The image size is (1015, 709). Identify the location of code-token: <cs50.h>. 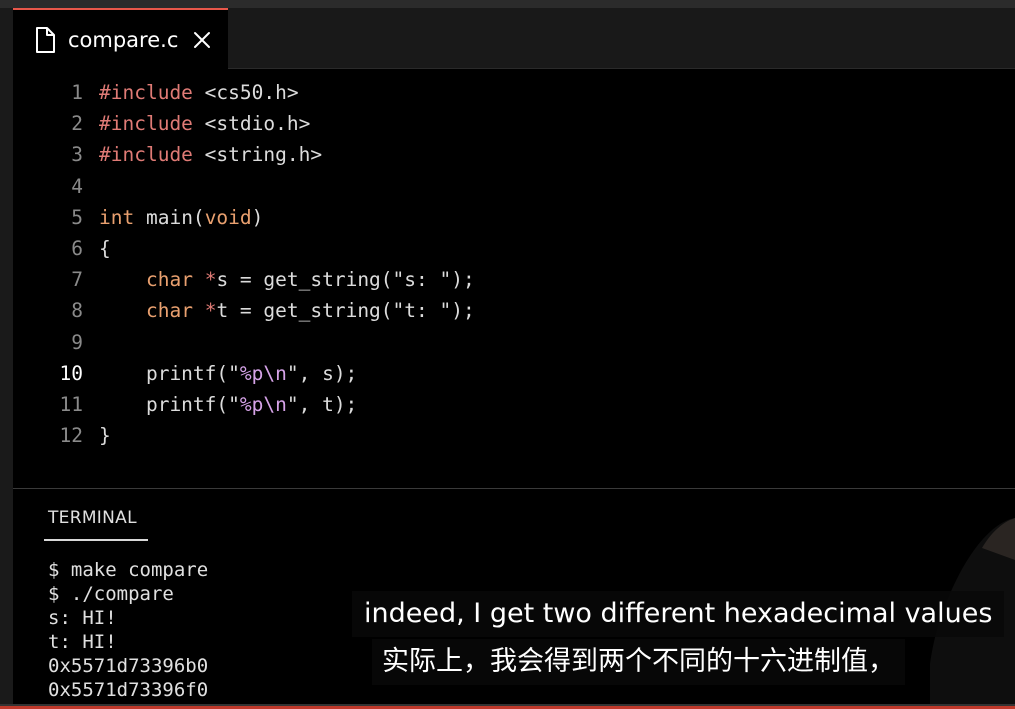
(245, 92).